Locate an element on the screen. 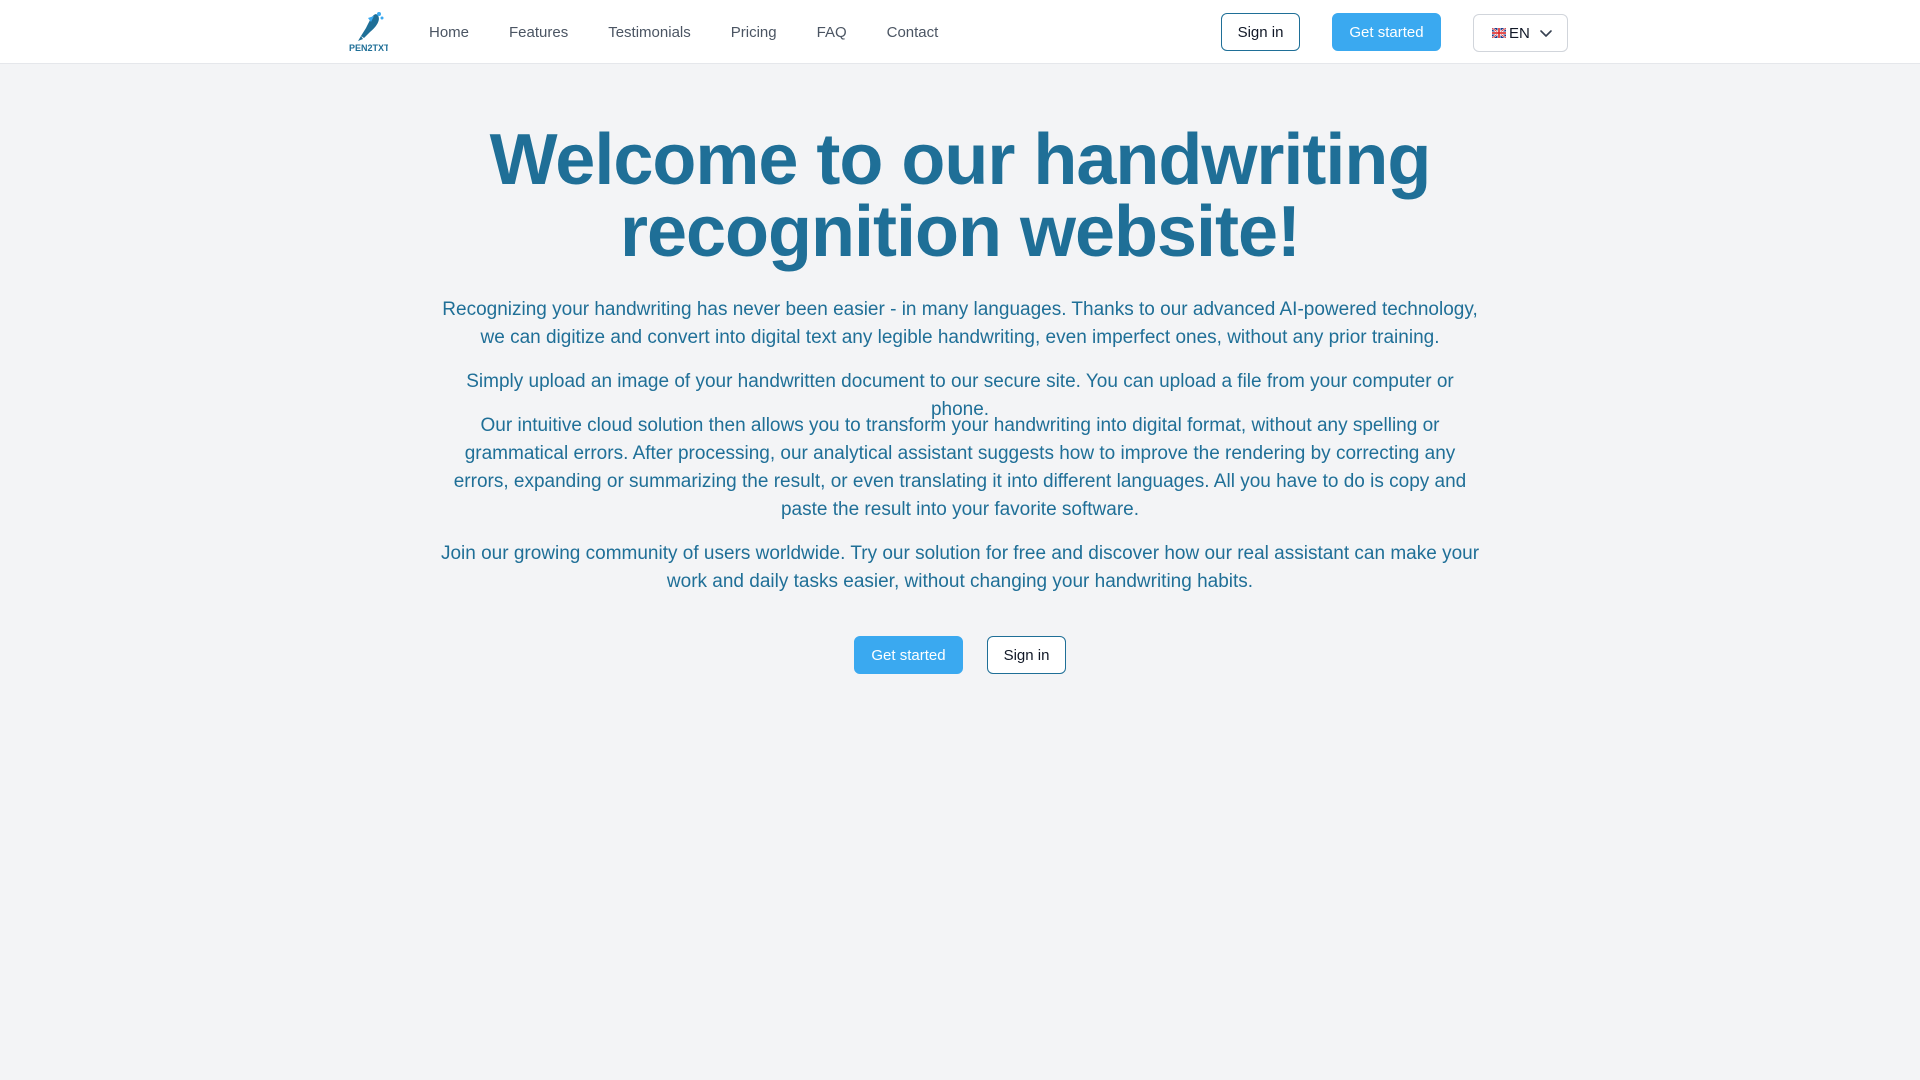  header-sign-in-button: Sign in is located at coordinates (1260, 32).